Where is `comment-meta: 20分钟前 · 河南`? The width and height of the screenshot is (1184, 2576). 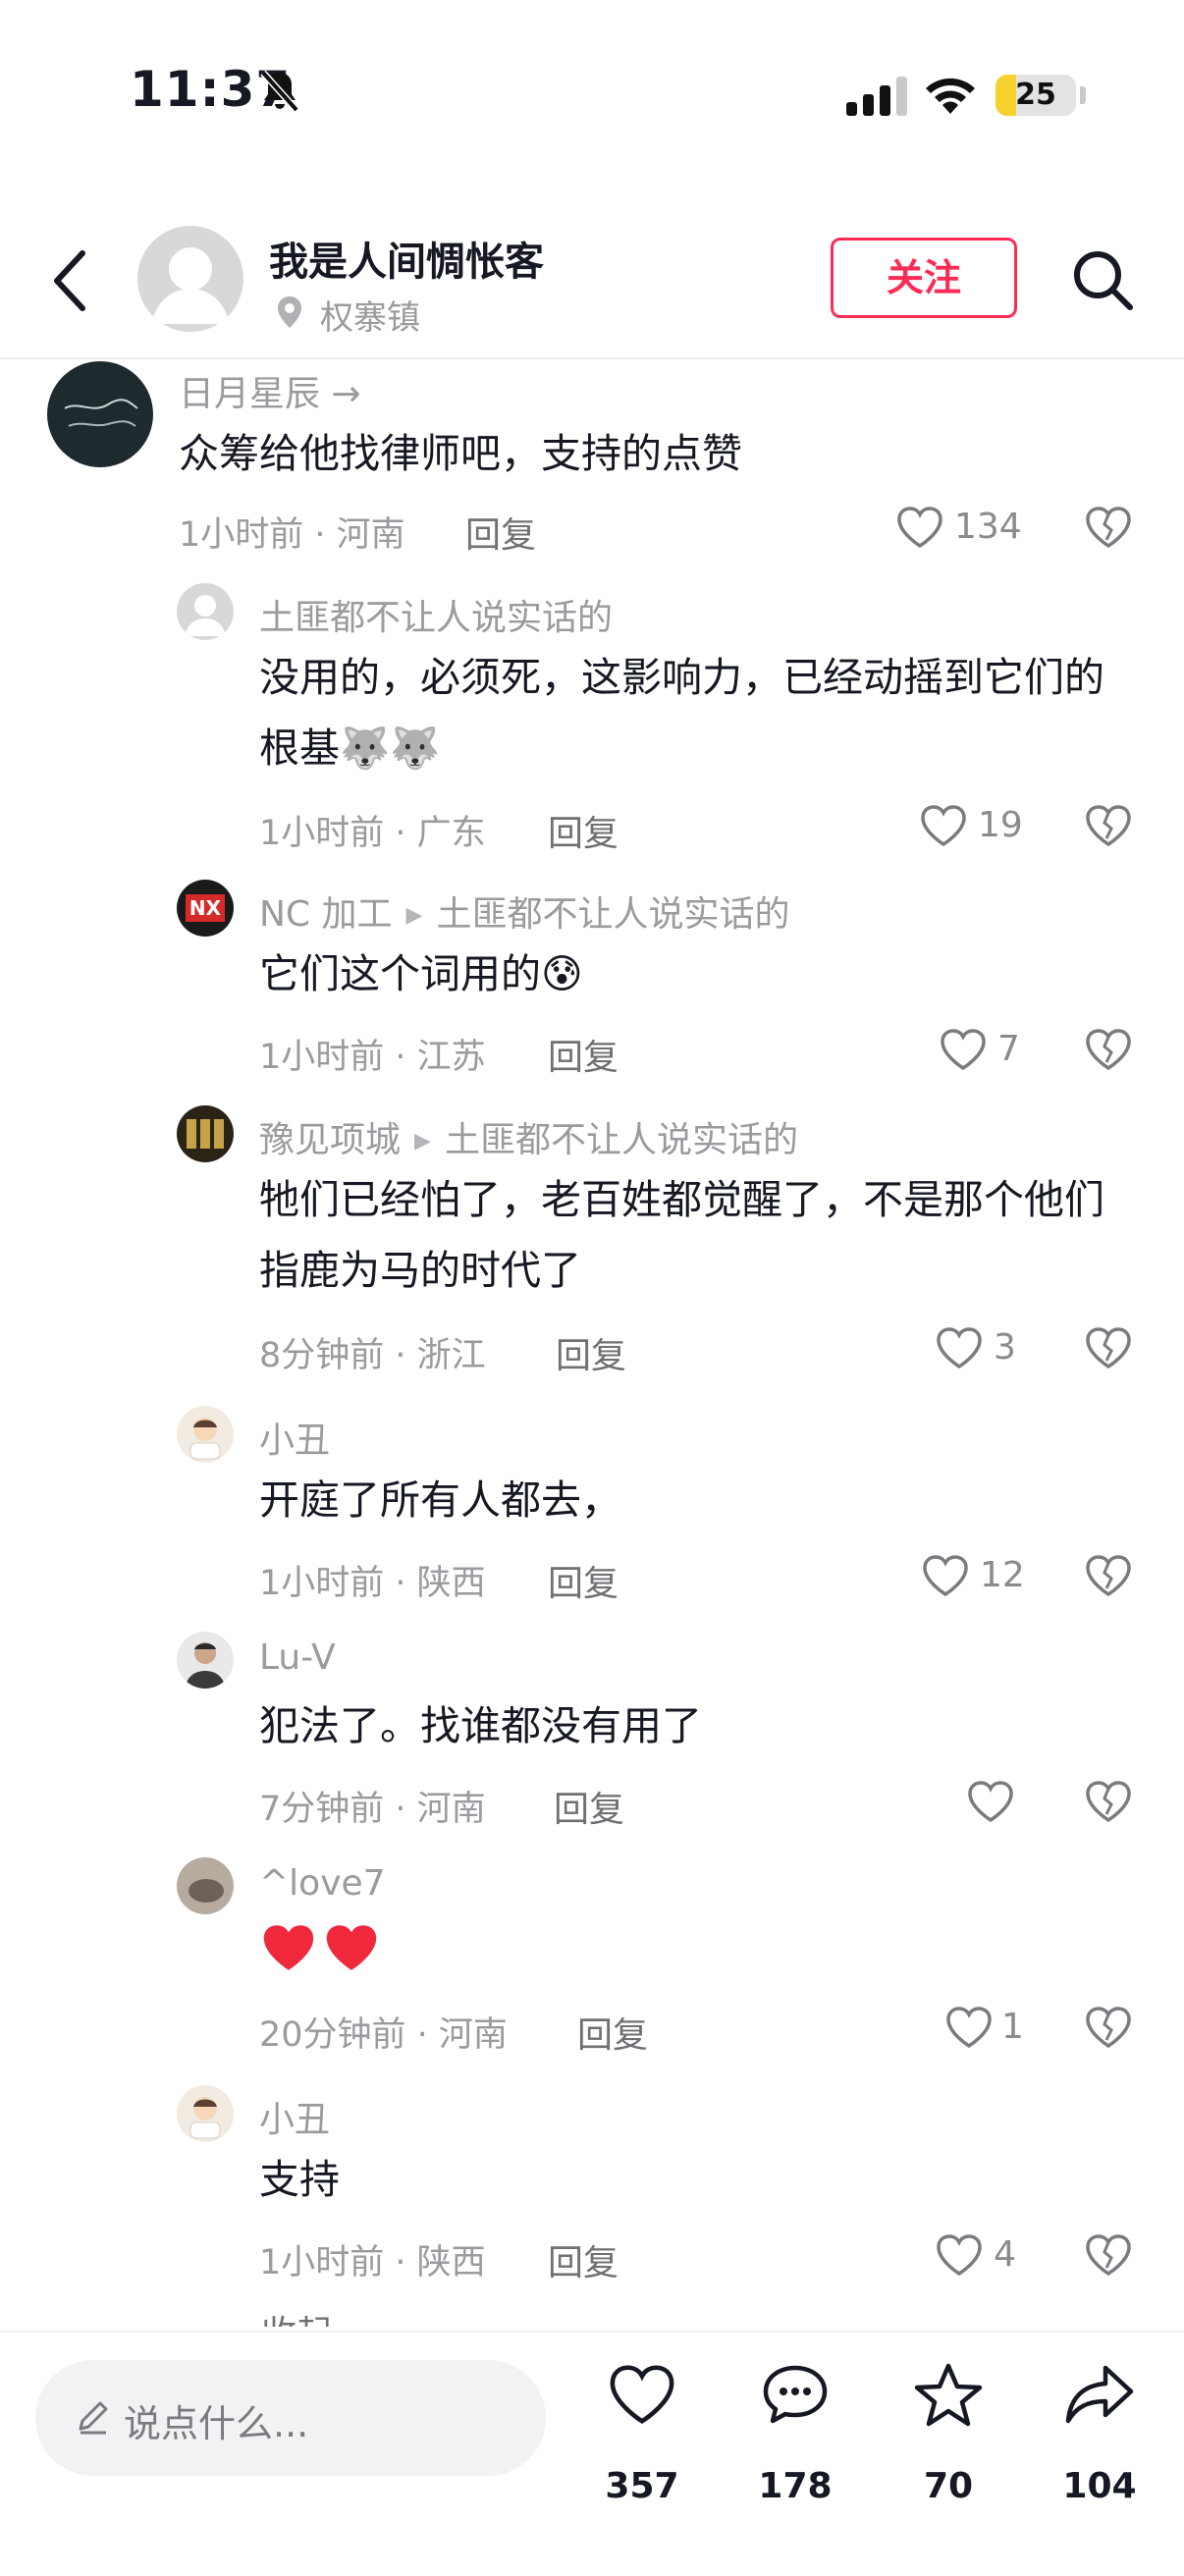
comment-meta: 20分钟前 · 河南 is located at coordinates (384, 2035).